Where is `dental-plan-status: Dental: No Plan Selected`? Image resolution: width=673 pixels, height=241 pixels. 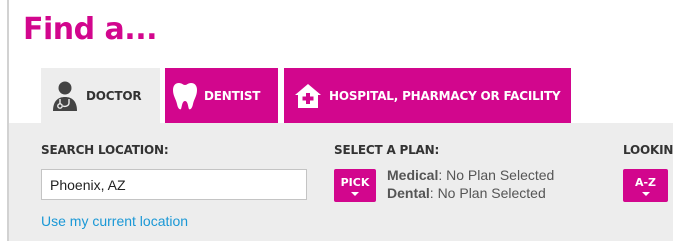 dental-plan-status: Dental: No Plan Selected is located at coordinates (466, 193).